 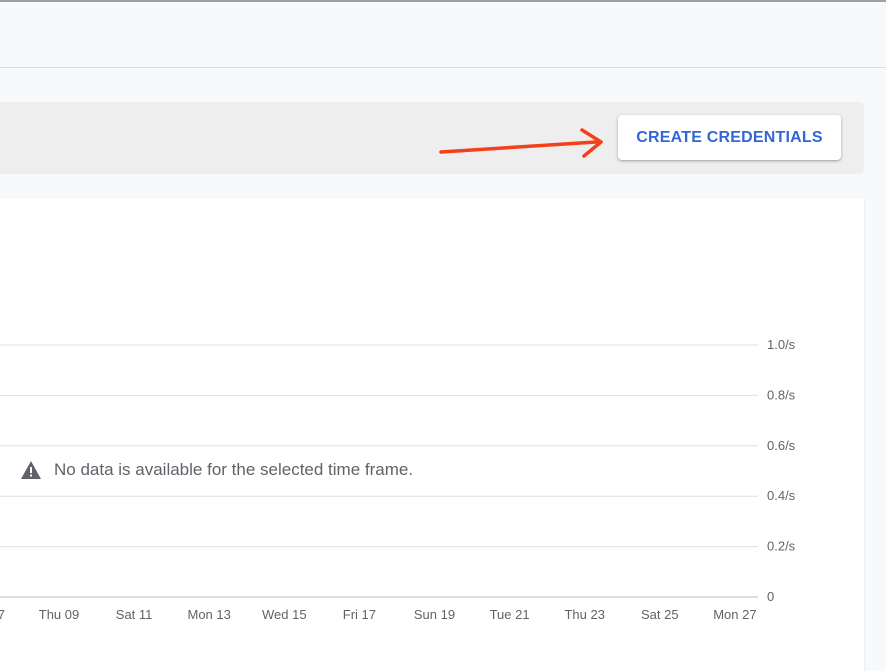 What do you see at coordinates (734, 614) in the screenshot?
I see `x-tick-label: Mon 27` at bounding box center [734, 614].